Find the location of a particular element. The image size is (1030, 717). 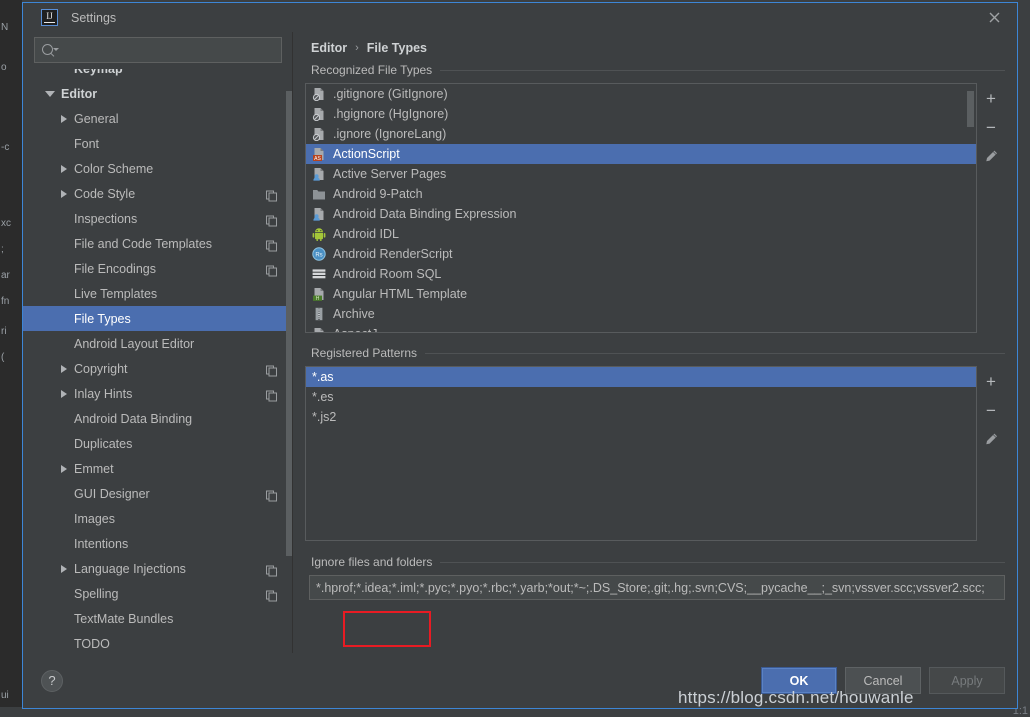

sidebar-item-editor: Editor is located at coordinates (158, 93).